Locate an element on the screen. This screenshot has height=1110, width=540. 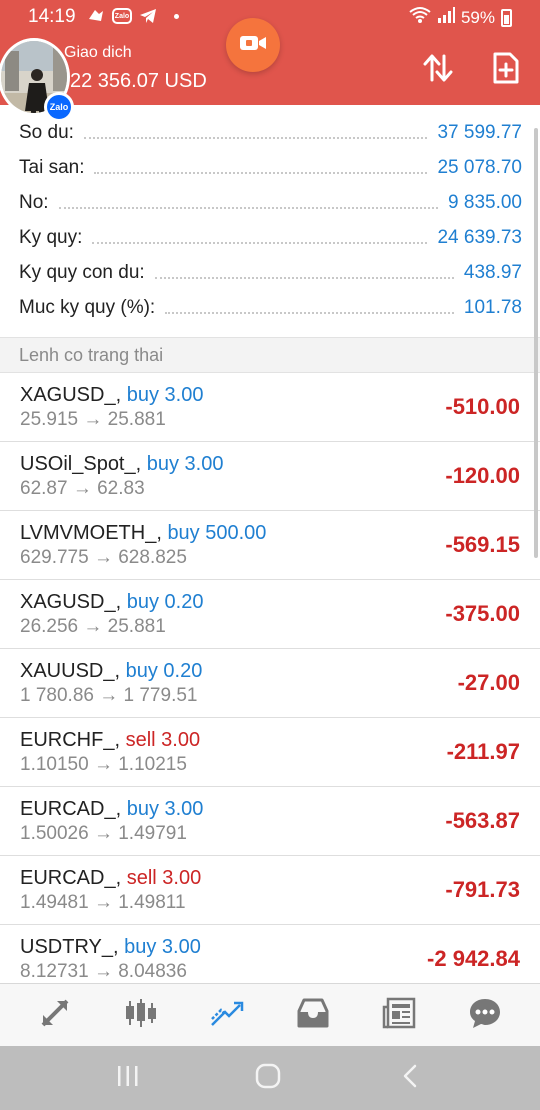
system-status: 59% is located at coordinates (460, 17).